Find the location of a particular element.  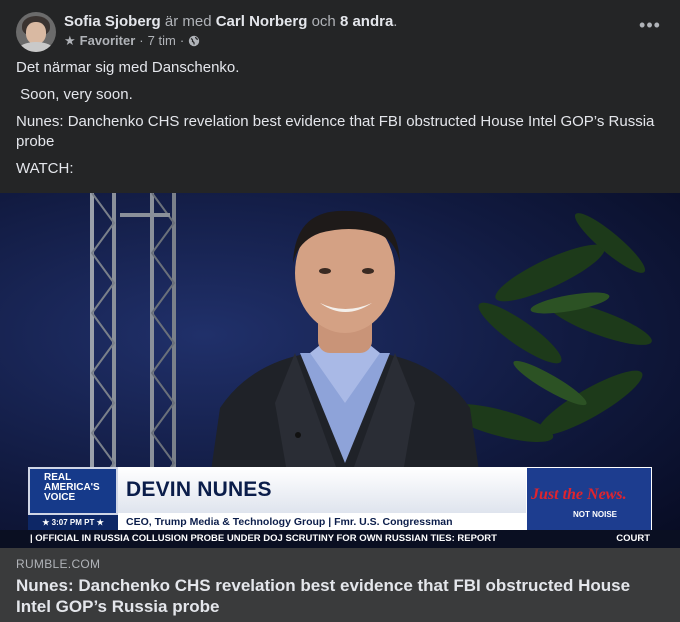

post-time: 7 tim is located at coordinates (162, 41).